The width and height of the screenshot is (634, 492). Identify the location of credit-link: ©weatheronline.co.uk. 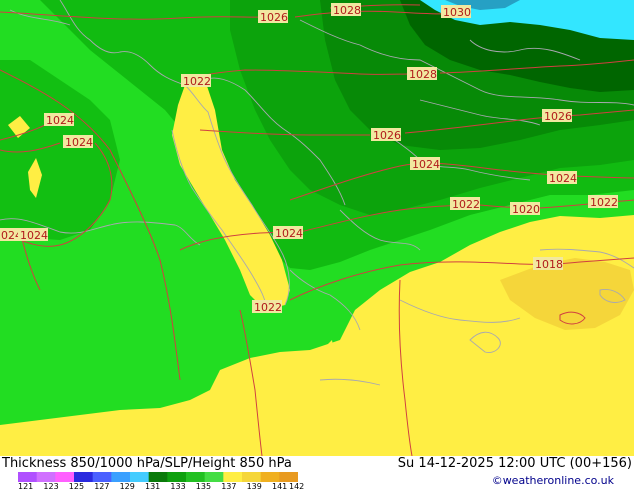
(553, 480).